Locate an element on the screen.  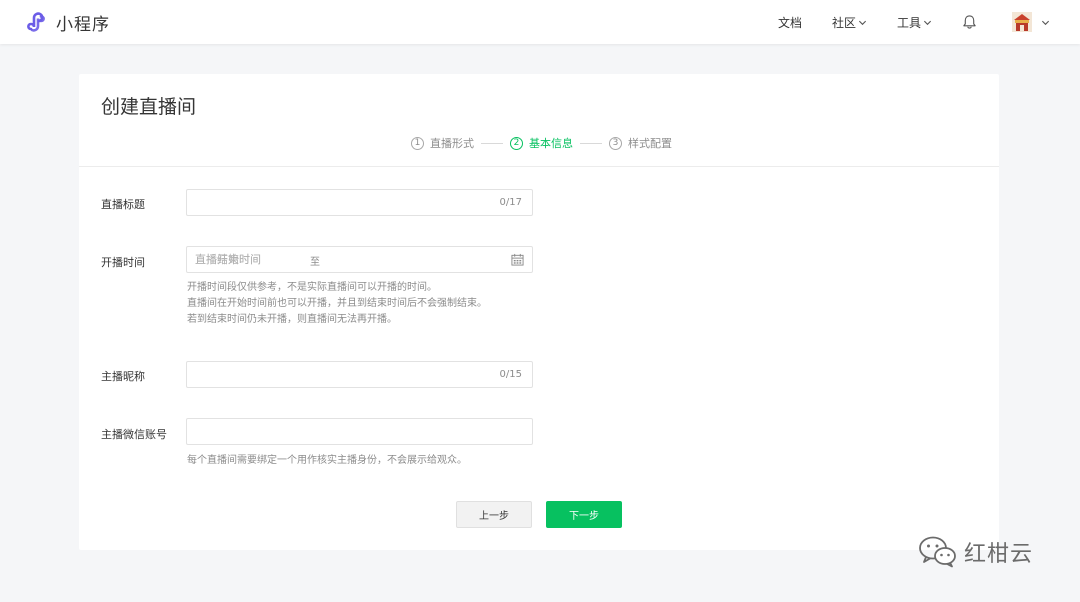
char-counter: 0/17 is located at coordinates (510, 202).